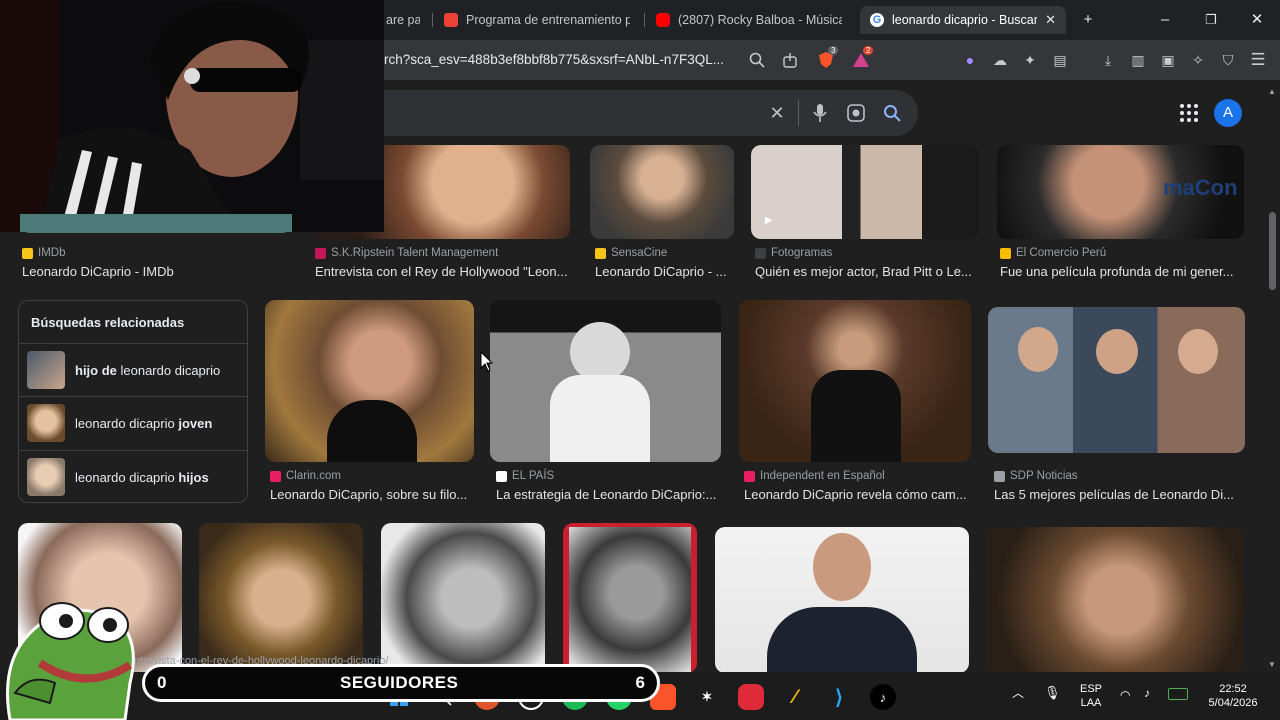  What do you see at coordinates (839, 697) in the screenshot?
I see `vscode-icon: ⟩` at bounding box center [839, 697].